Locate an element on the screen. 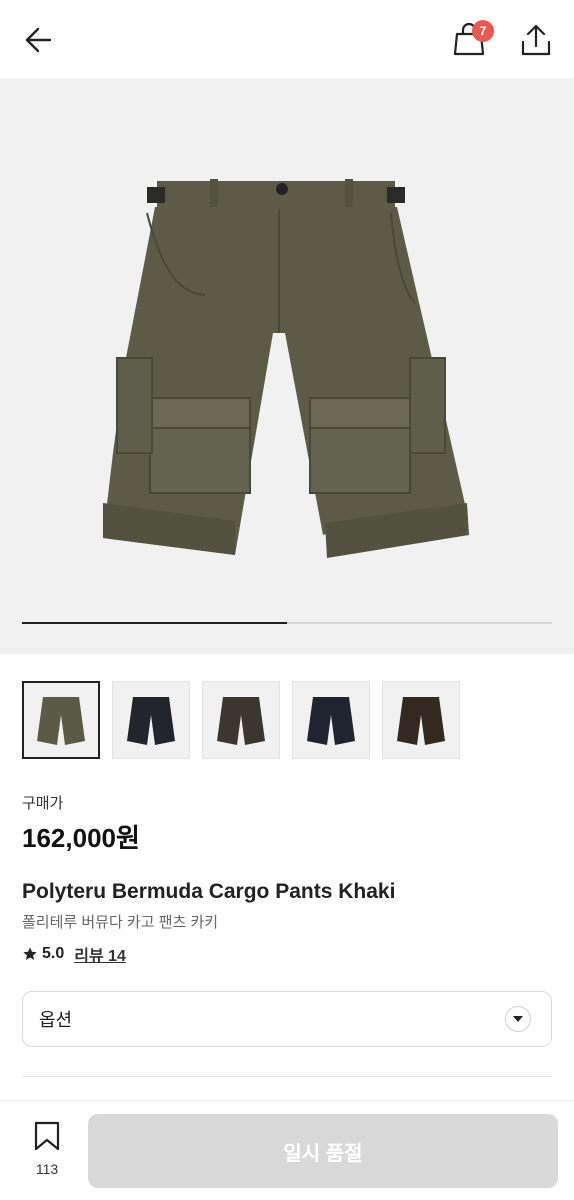 The image size is (574, 1200). price-value: 162,000원 is located at coordinates (81, 838).